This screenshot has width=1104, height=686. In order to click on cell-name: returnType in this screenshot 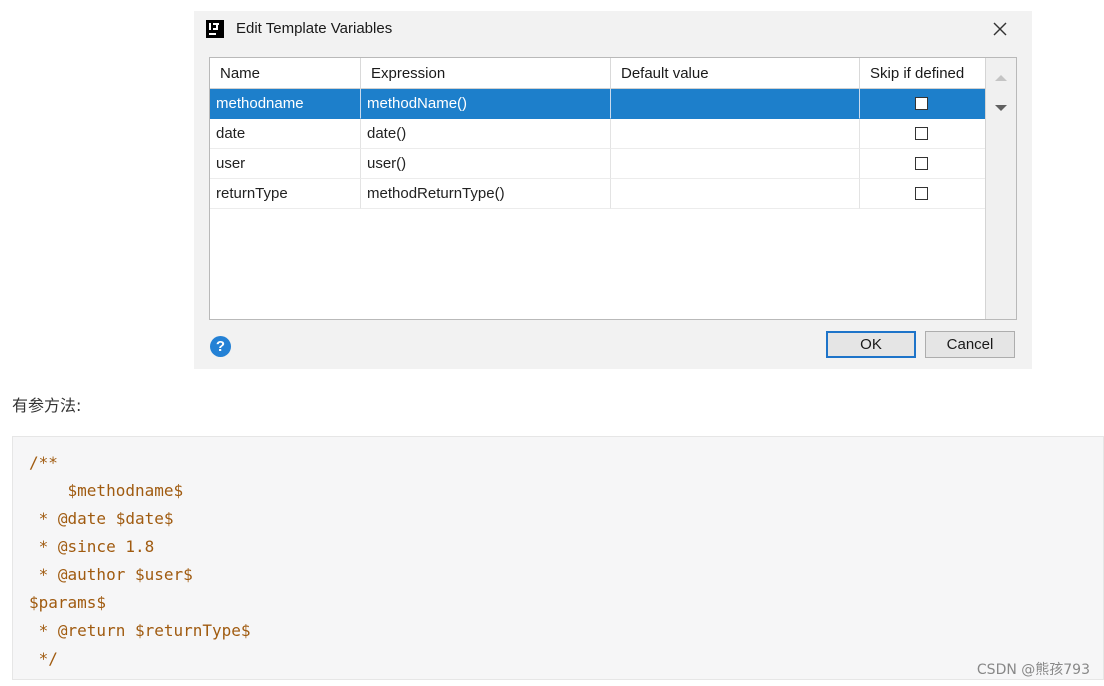, I will do `click(285, 194)`.